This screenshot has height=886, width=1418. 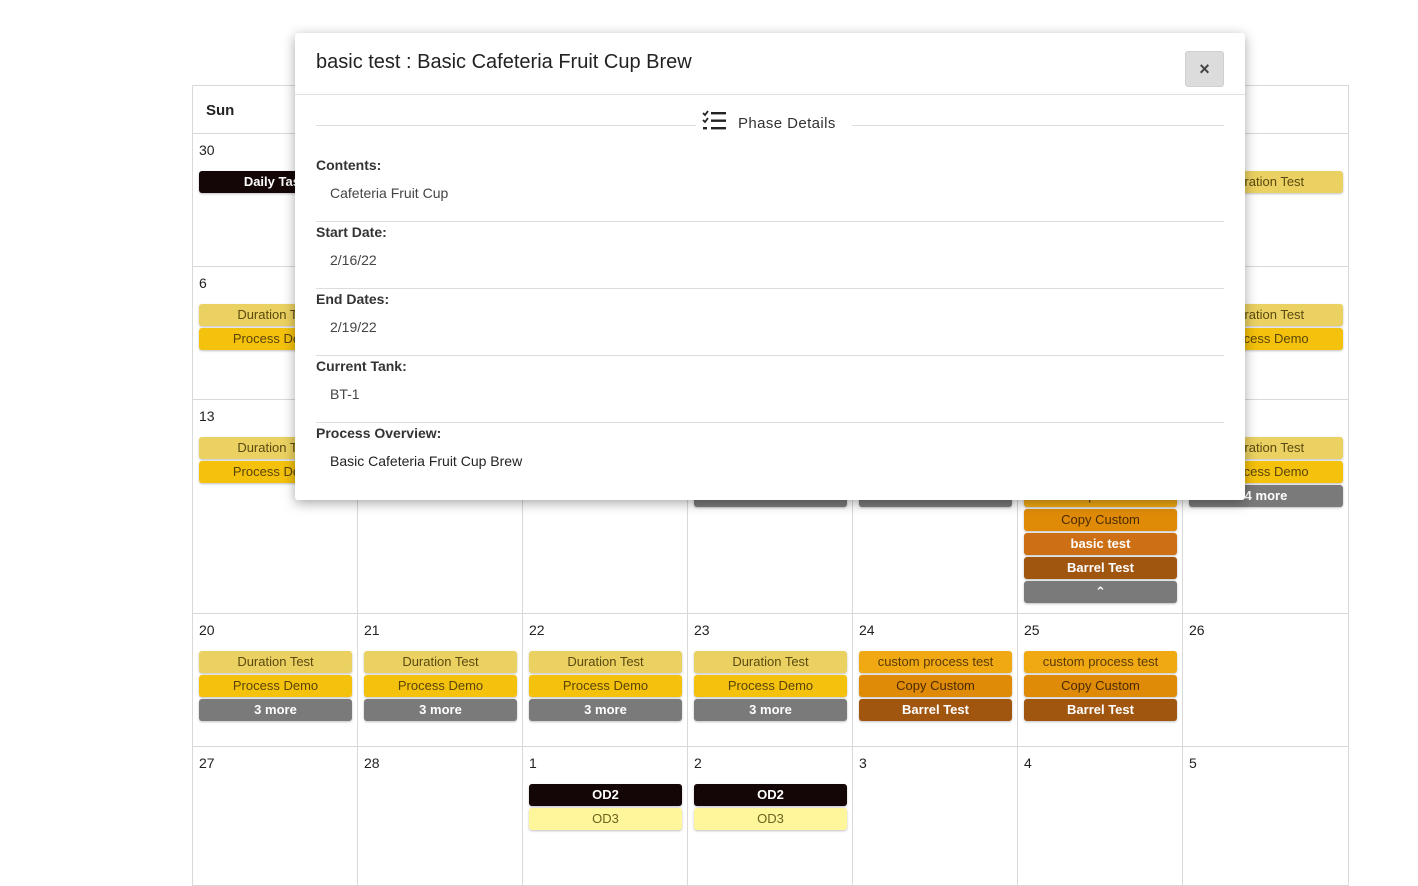 I want to click on detail-field-value: 2/19/22, so click(x=353, y=327).